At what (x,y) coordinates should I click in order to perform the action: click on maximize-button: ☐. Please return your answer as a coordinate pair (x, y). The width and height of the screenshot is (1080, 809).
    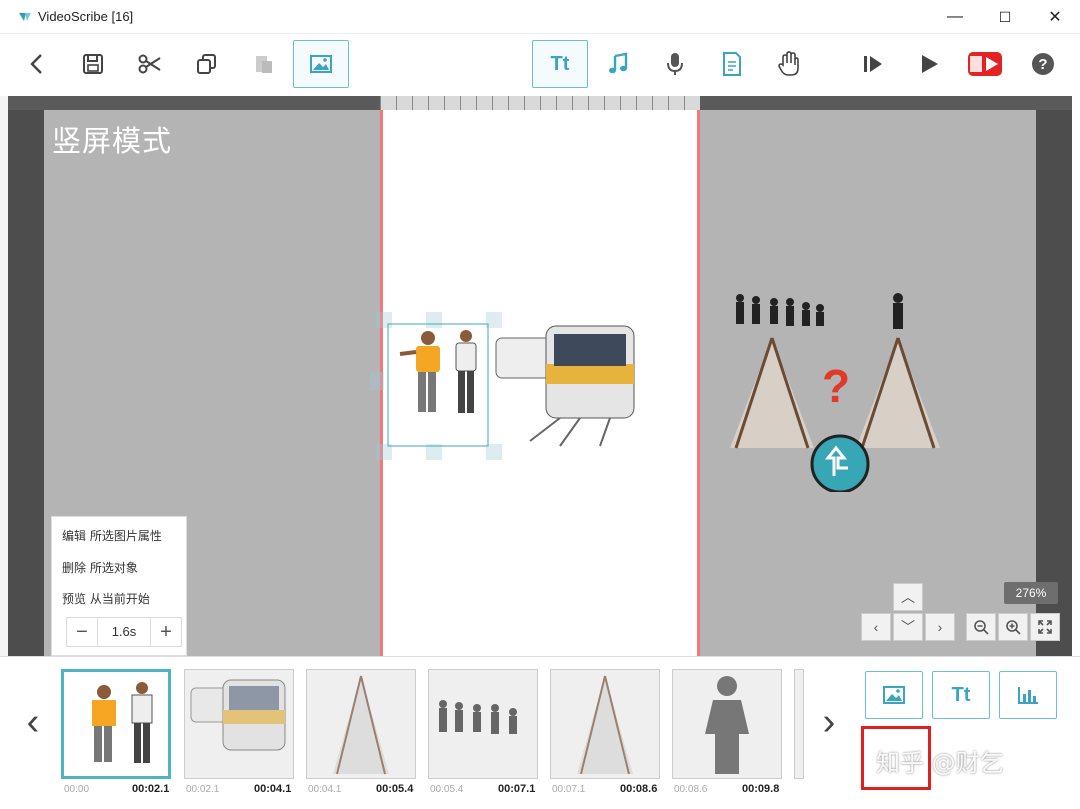
    Looking at the image, I should click on (1005, 17).